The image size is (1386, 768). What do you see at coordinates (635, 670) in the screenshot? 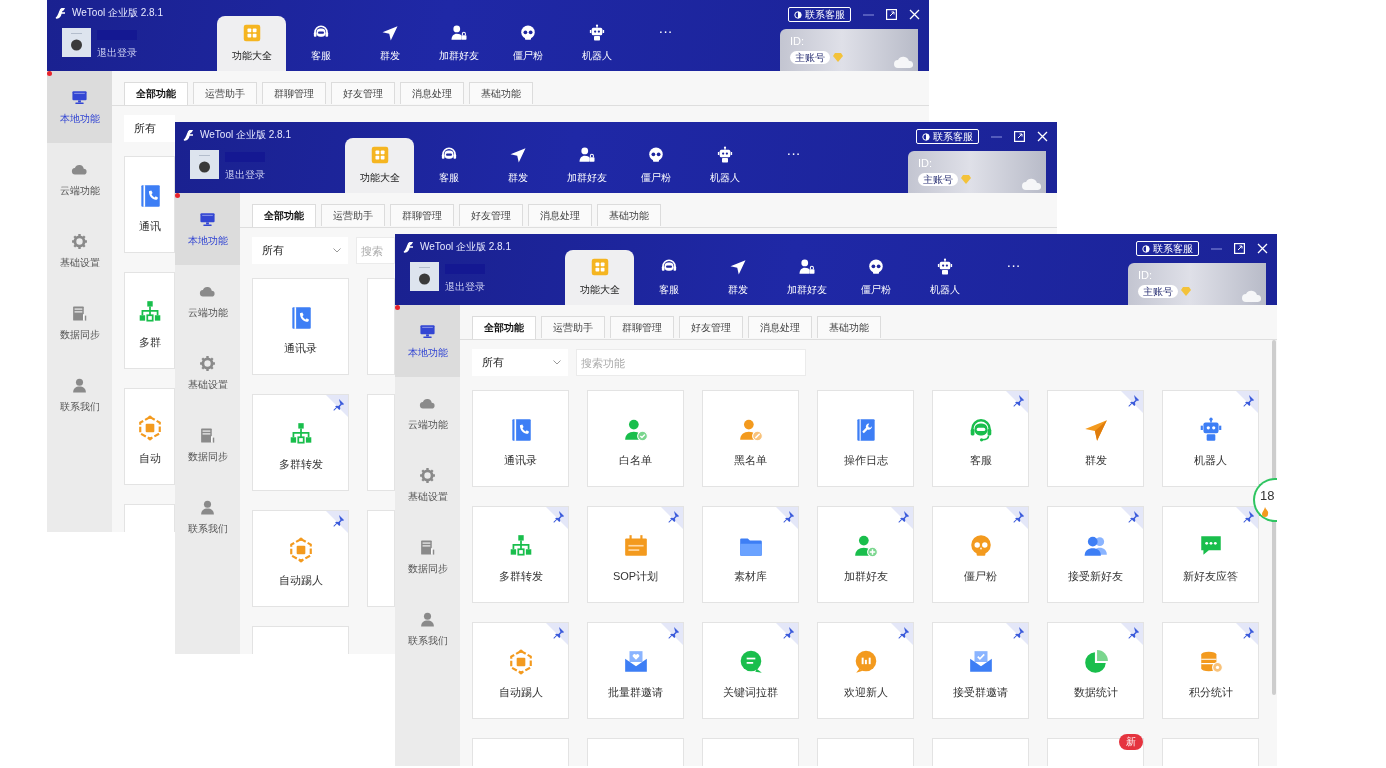
I see `feature-card: 批量群邀请` at bounding box center [635, 670].